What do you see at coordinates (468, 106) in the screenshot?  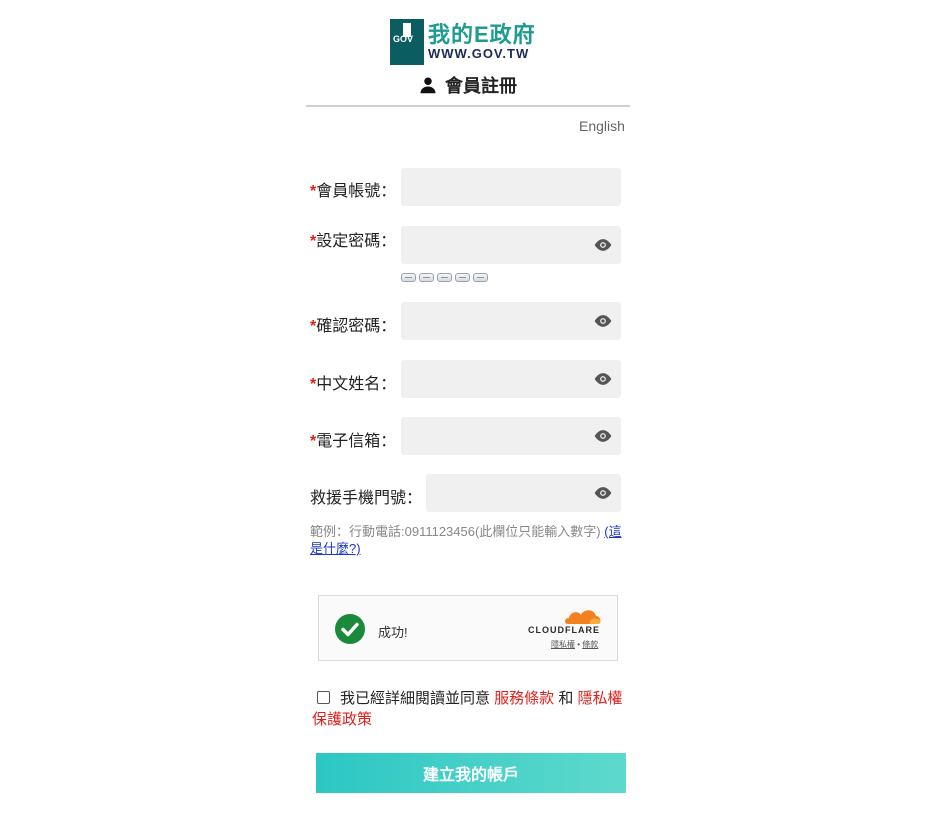 I see `header-divider` at bounding box center [468, 106].